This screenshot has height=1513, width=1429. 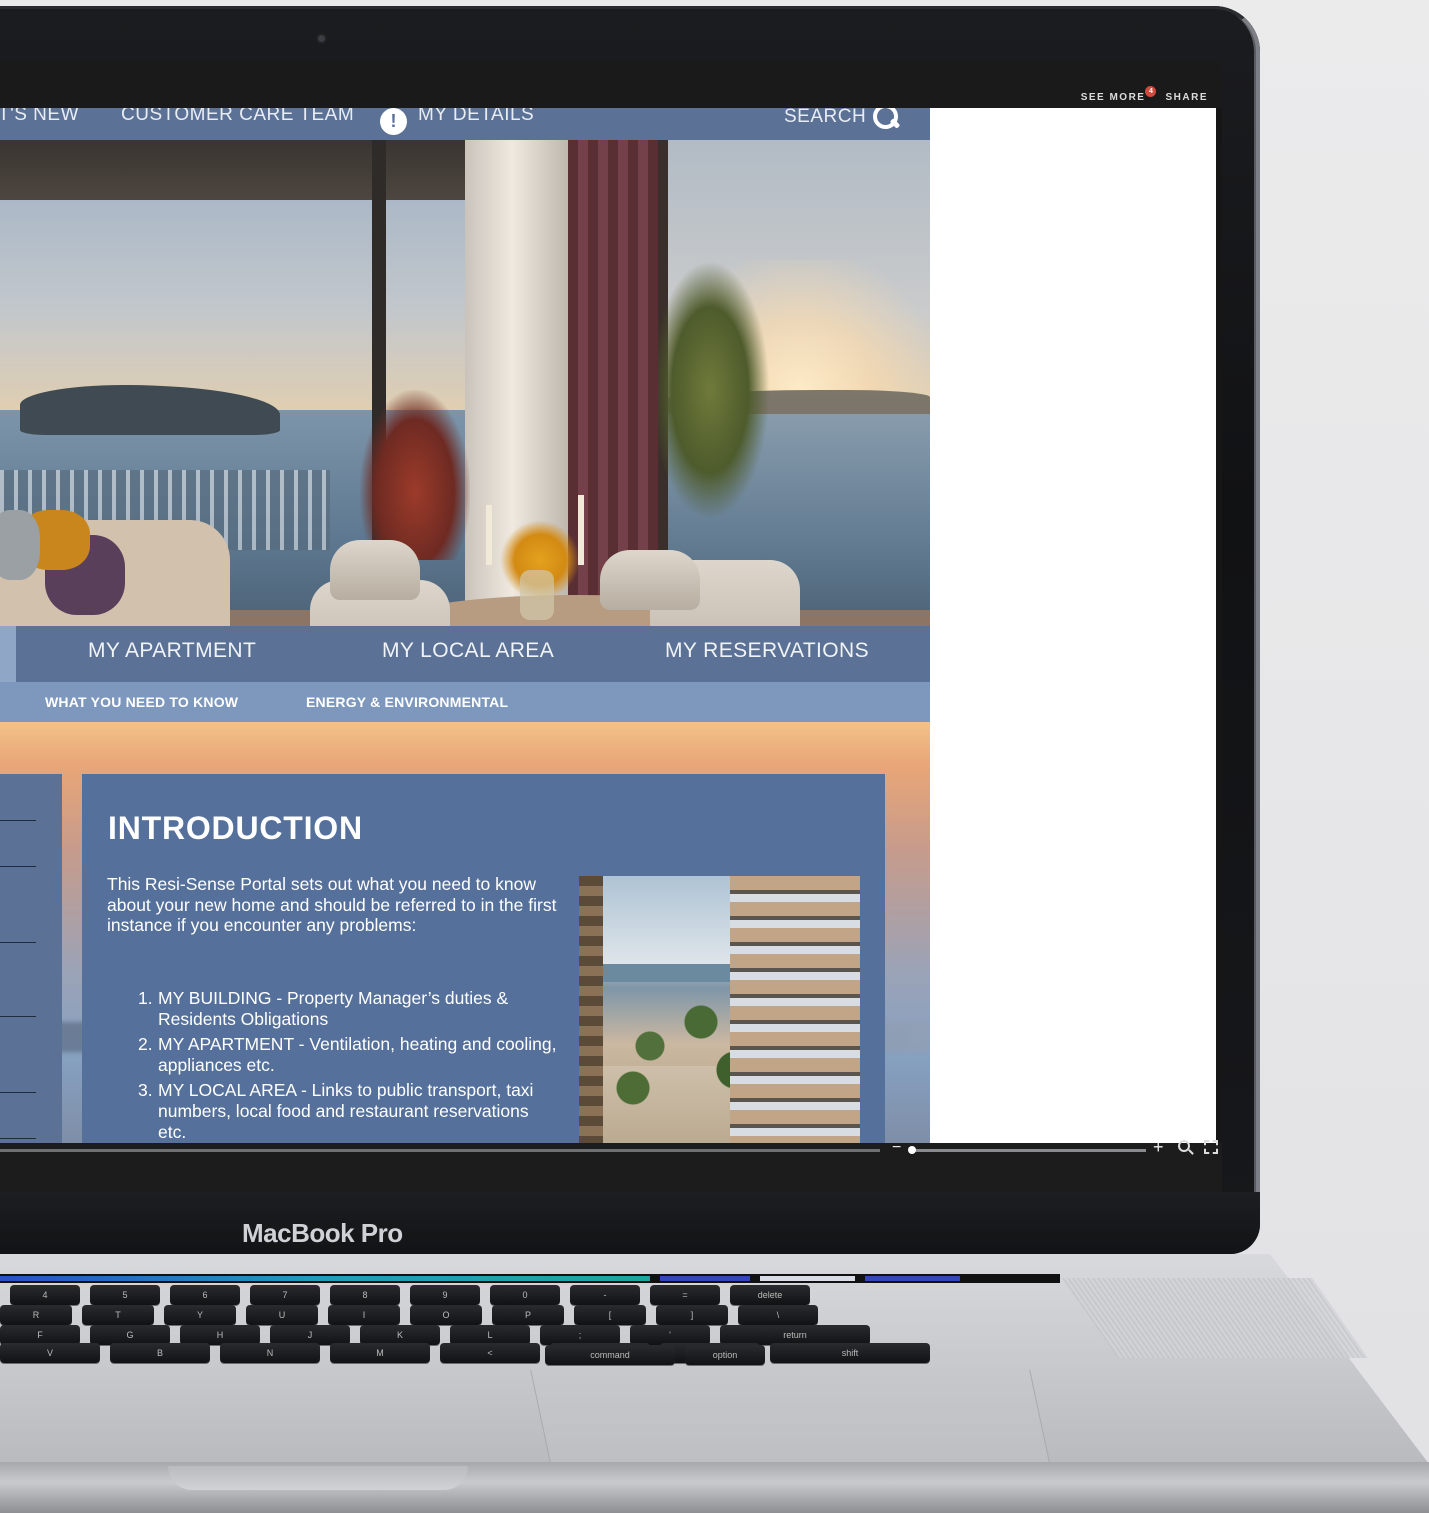 What do you see at coordinates (1113, 97) in the screenshot?
I see `see-more-label: SEE MORE` at bounding box center [1113, 97].